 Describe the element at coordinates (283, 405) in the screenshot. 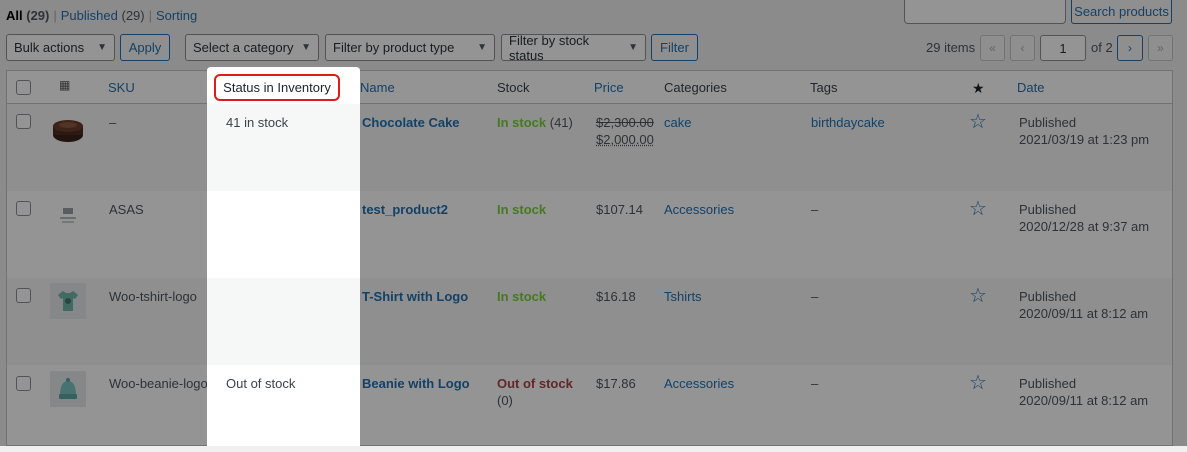

I see `inventory-cell: Out of stock` at that location.